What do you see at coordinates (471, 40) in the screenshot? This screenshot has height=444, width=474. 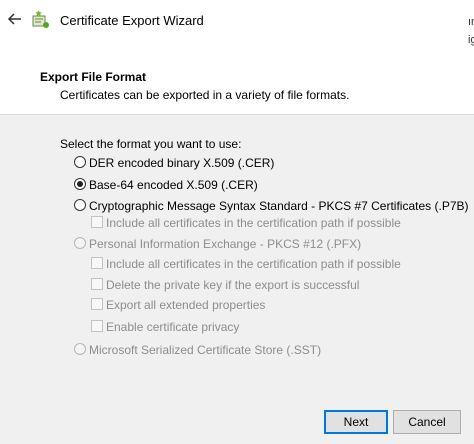 I see `edge-text-2: ig` at bounding box center [471, 40].